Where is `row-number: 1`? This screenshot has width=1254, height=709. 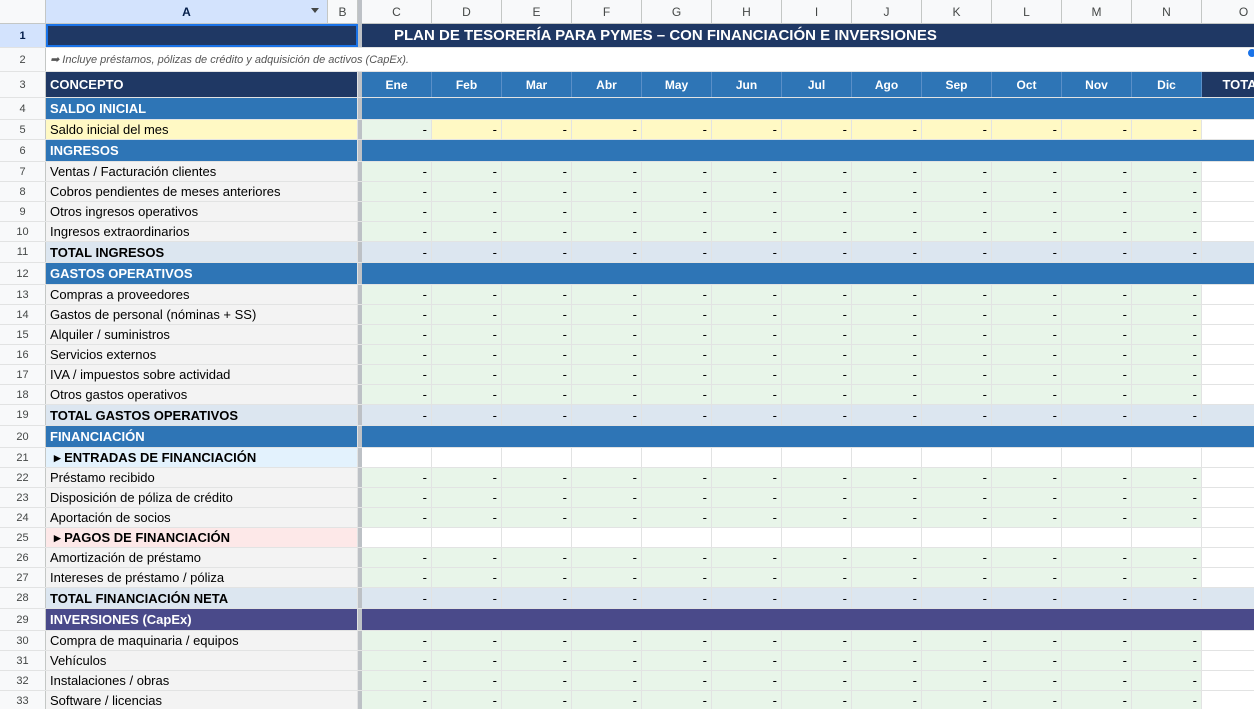
row-number: 1 is located at coordinates (23, 35).